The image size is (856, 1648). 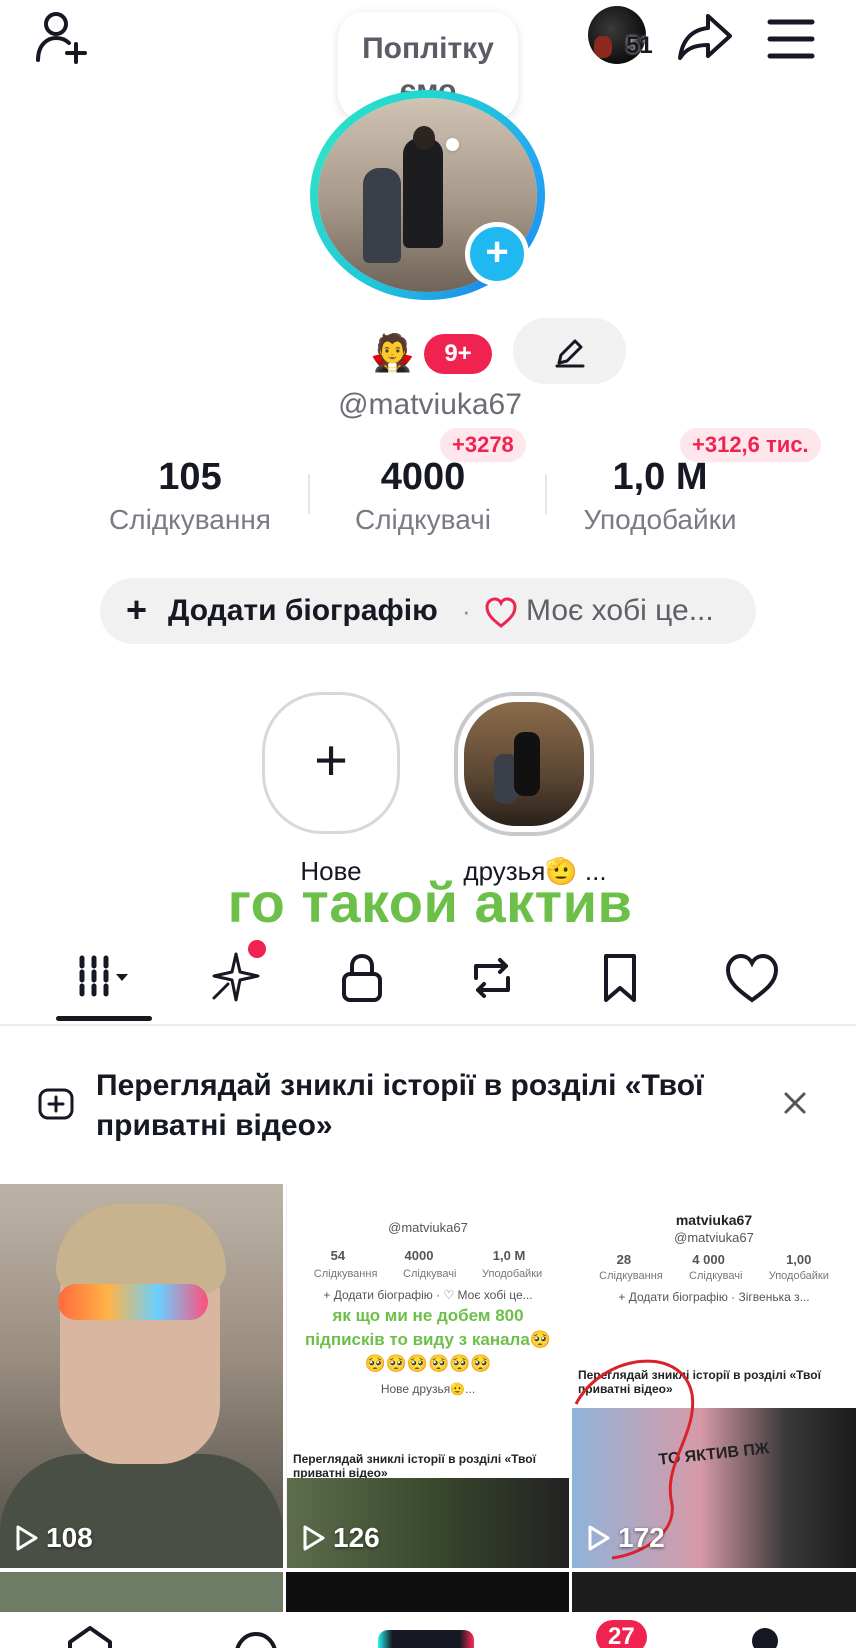 What do you see at coordinates (430, 404) in the screenshot?
I see `username: @matviuka67` at bounding box center [430, 404].